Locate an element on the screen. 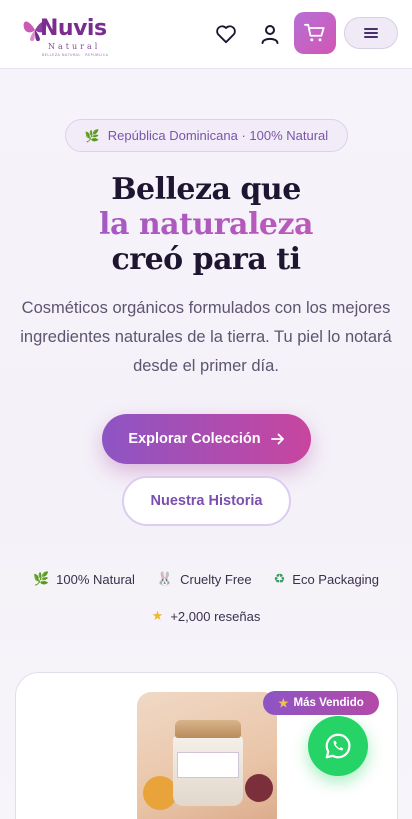 The height and width of the screenshot is (819, 412). hero-title-line2: la naturaleza is located at coordinates (206, 224).